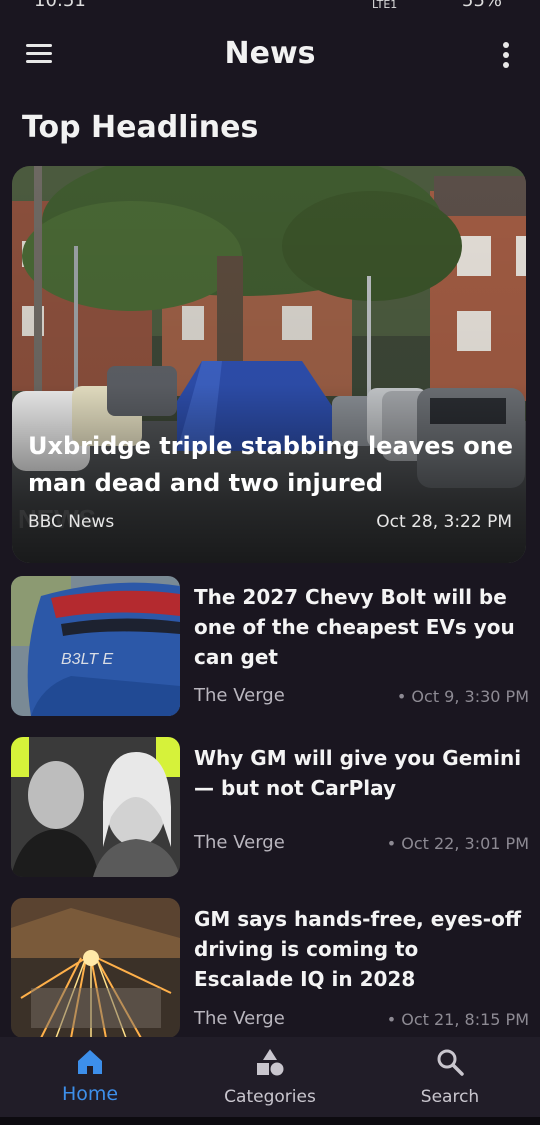 This screenshot has width=540, height=1125. I want to click on nav-categories-label: Categories, so click(270, 1097).